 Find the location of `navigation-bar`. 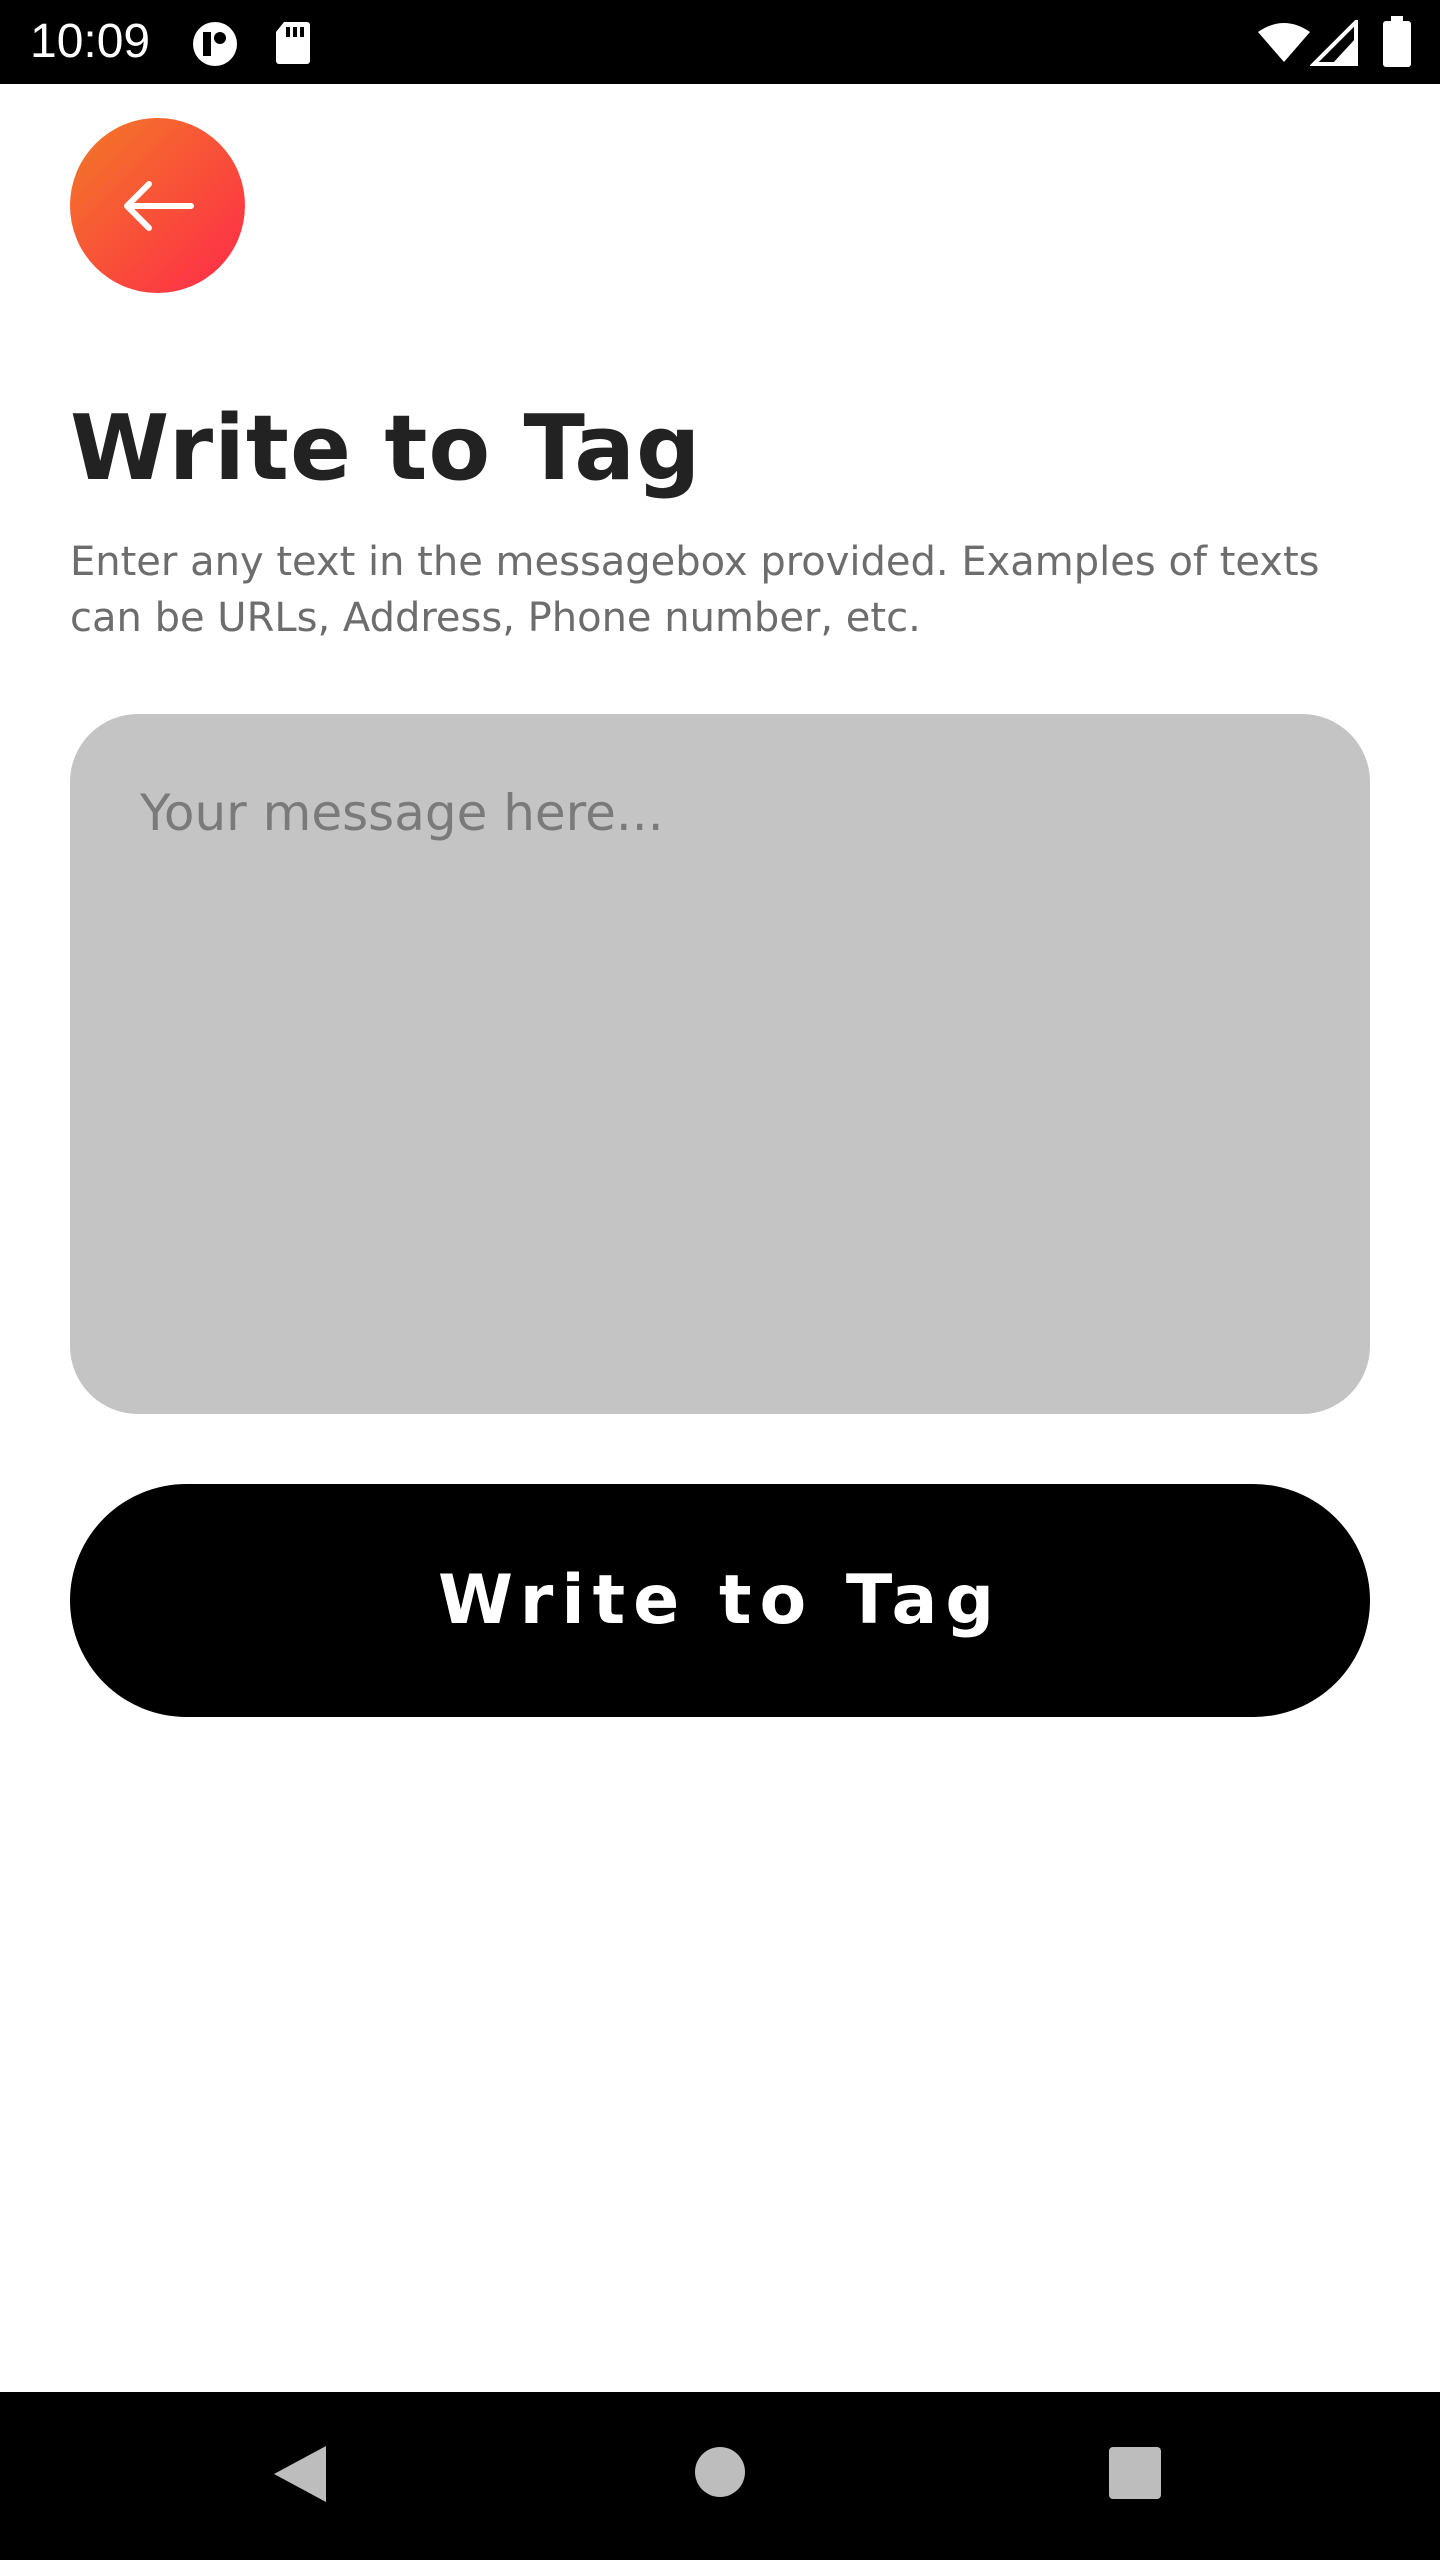

navigation-bar is located at coordinates (720, 2476).